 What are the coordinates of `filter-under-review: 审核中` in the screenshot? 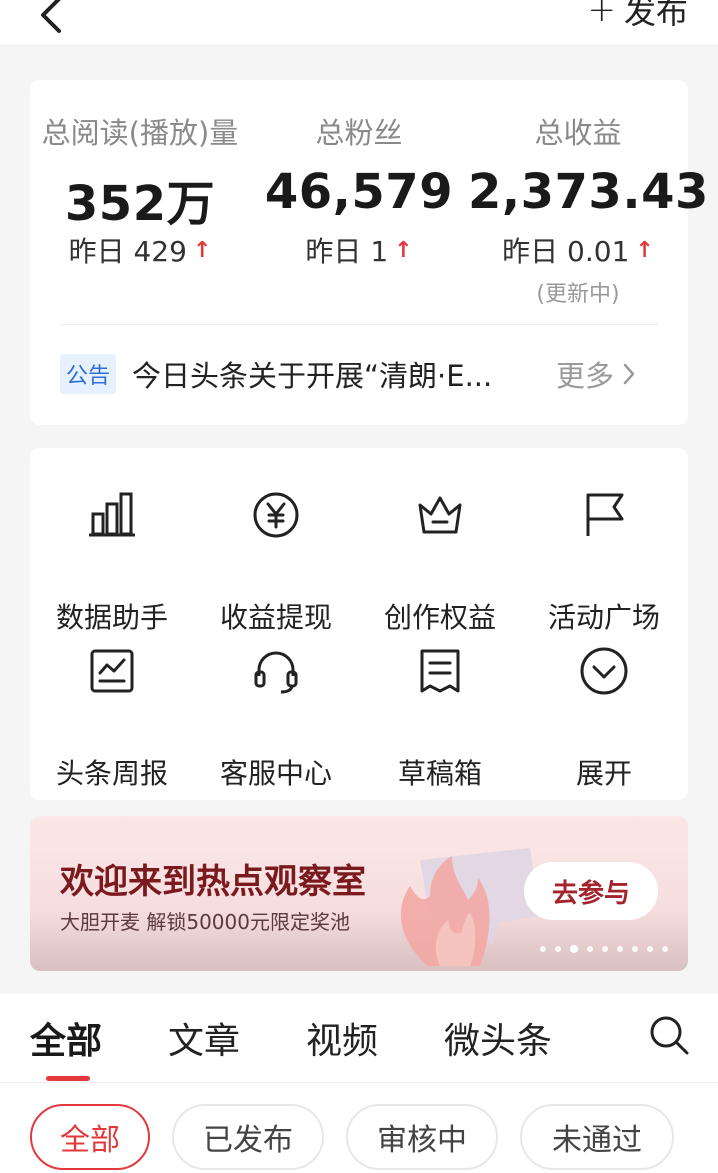 It's located at (422, 1137).